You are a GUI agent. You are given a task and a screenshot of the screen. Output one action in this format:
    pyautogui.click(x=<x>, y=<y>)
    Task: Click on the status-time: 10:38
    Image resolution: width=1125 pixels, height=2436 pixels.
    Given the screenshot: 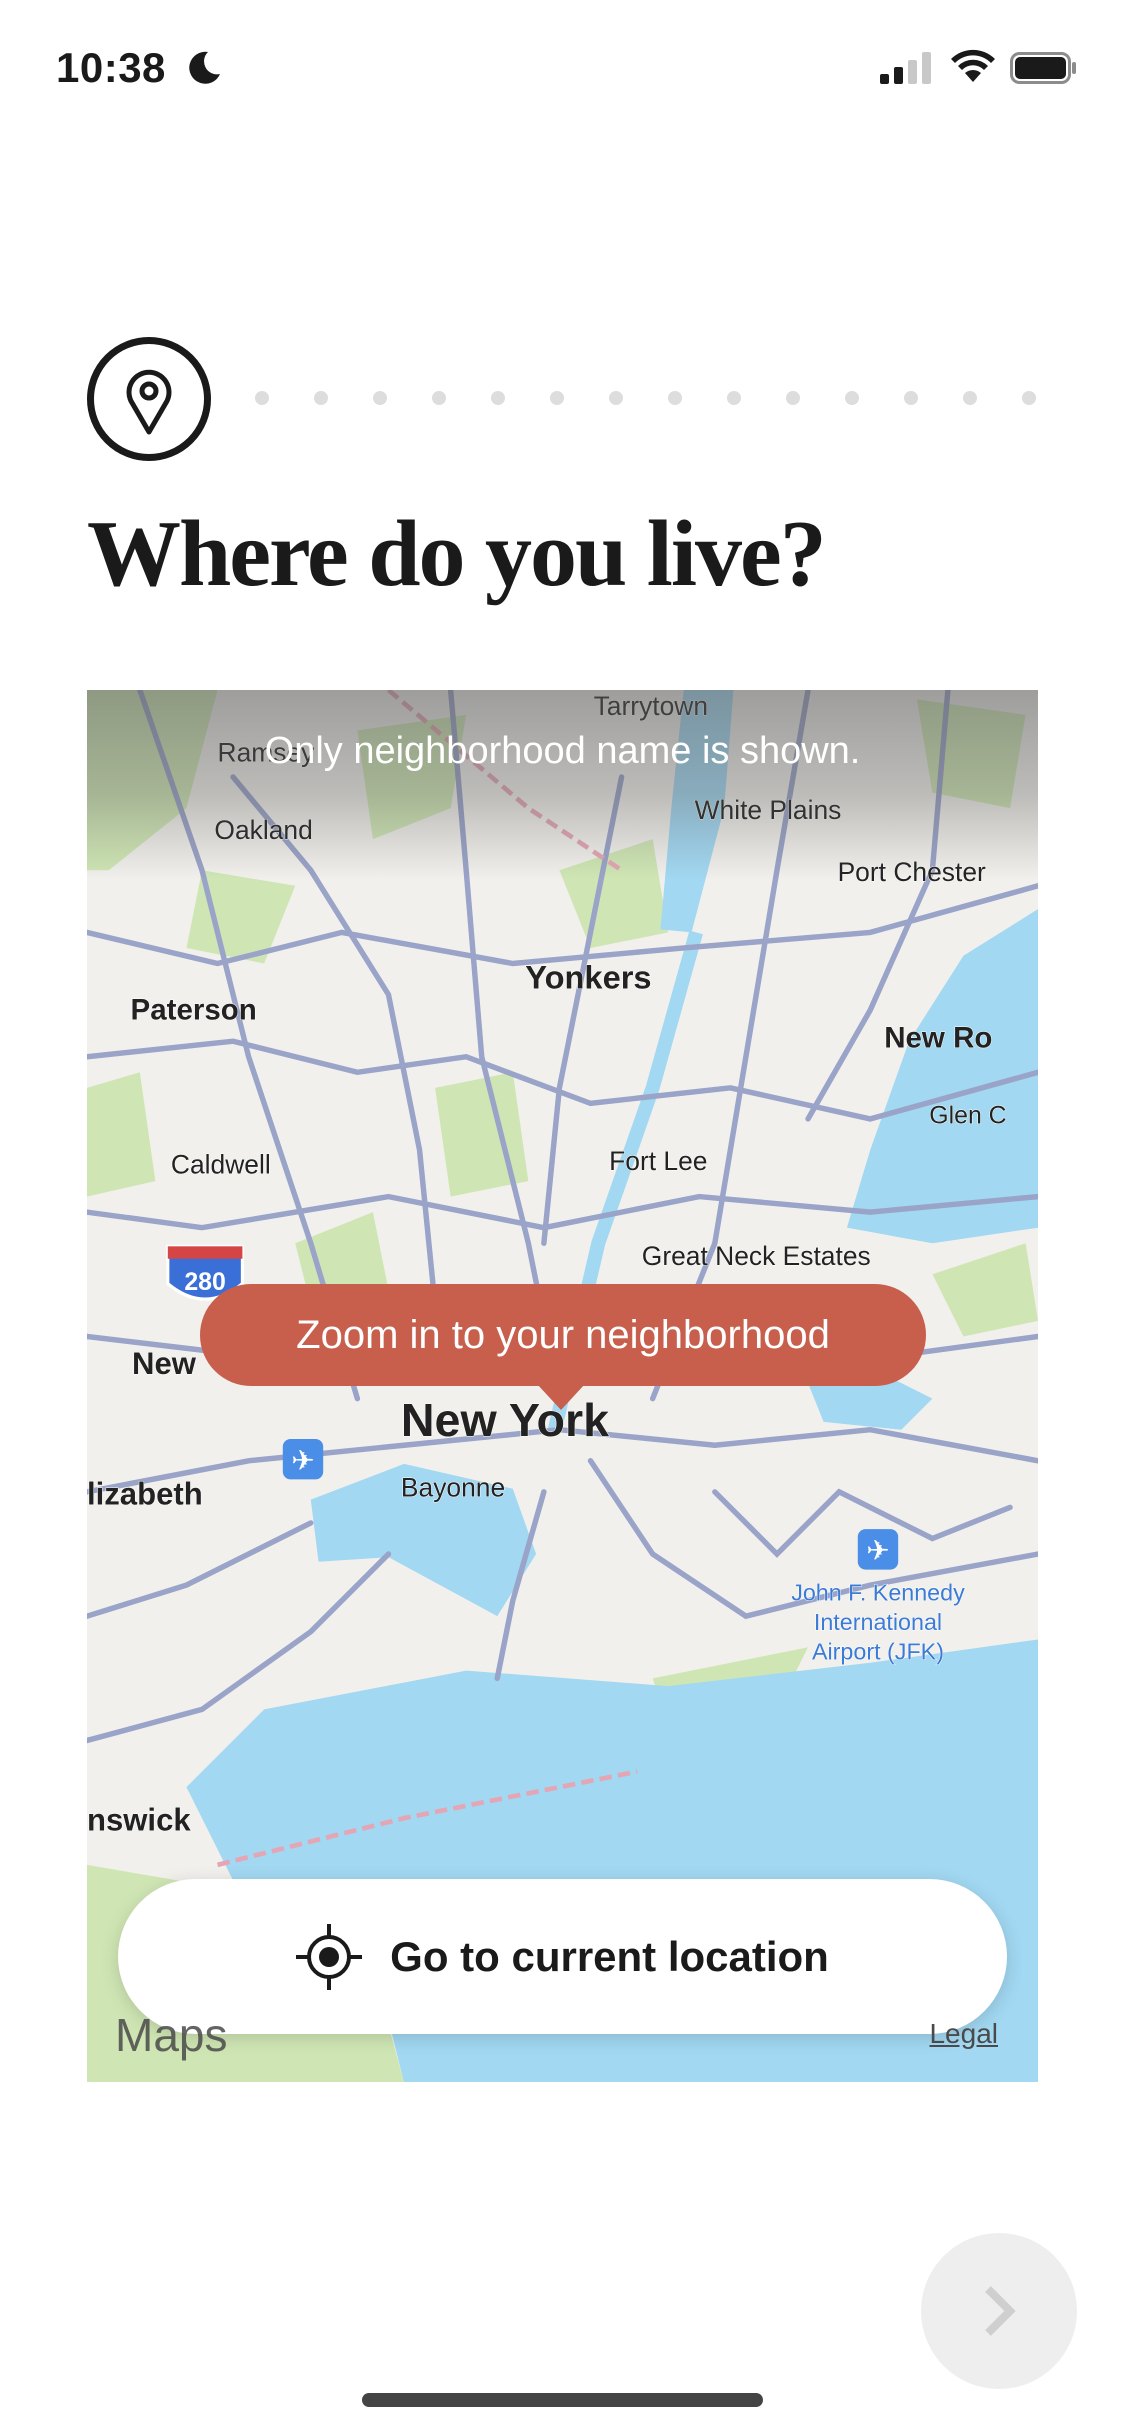 What is the action you would take?
    pyautogui.click(x=111, y=67)
    